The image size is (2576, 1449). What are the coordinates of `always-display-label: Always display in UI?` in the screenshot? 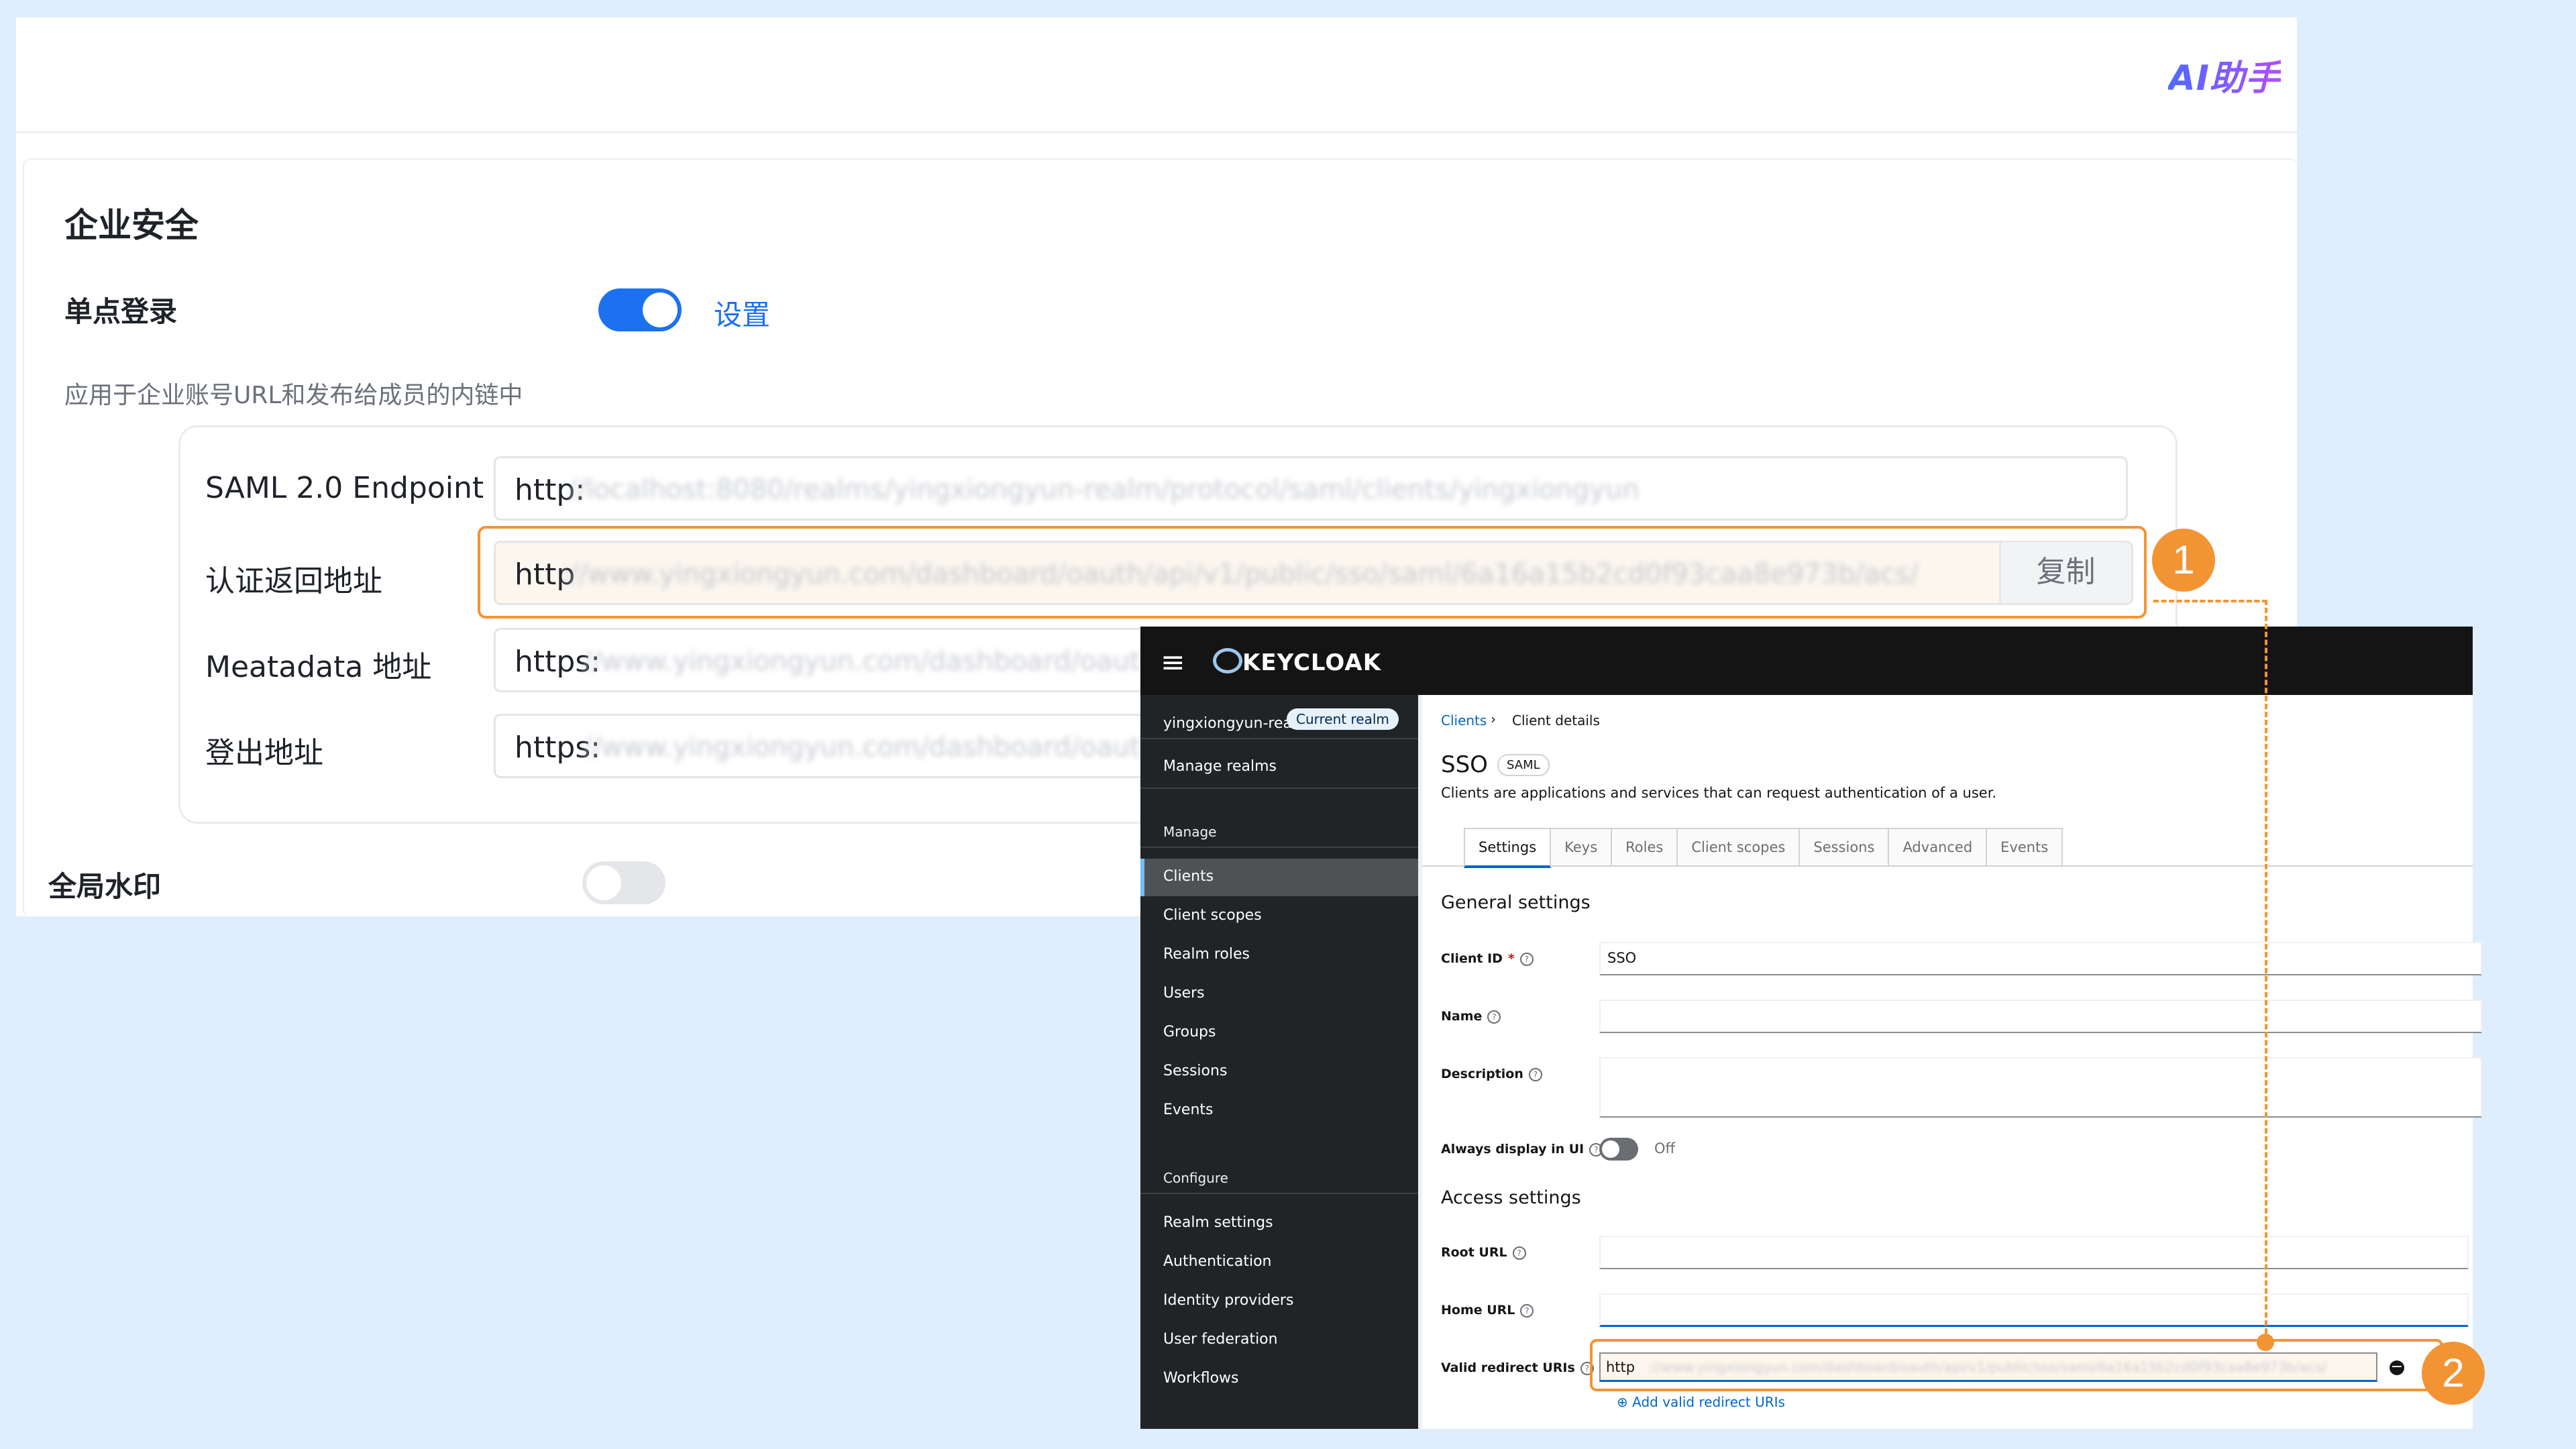 It's located at (1522, 1149).